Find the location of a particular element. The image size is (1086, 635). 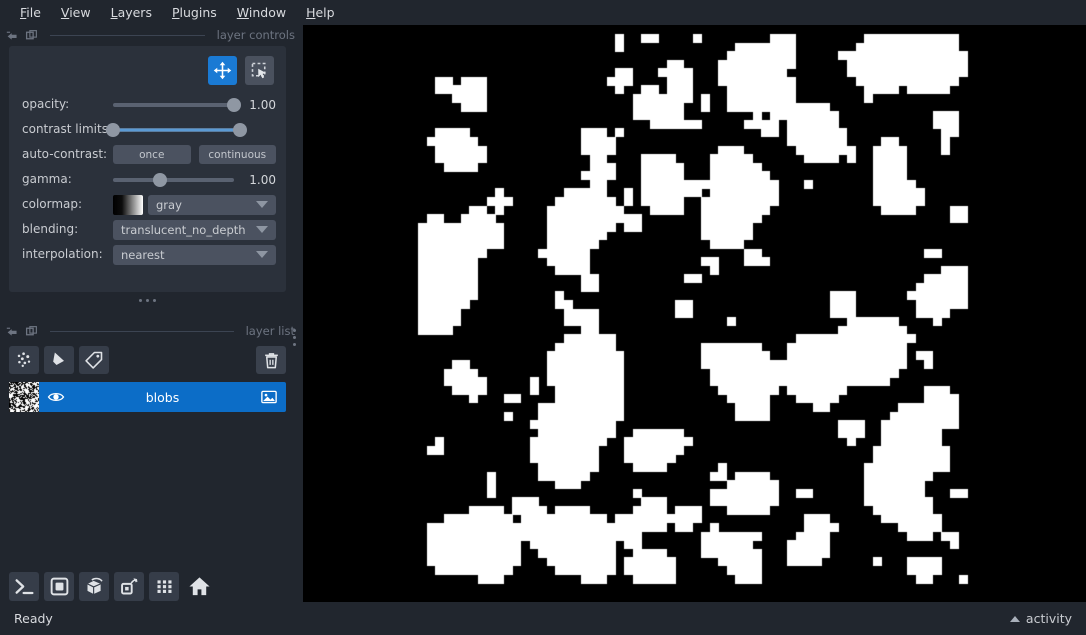

cube-roll-icon is located at coordinates (94, 585).